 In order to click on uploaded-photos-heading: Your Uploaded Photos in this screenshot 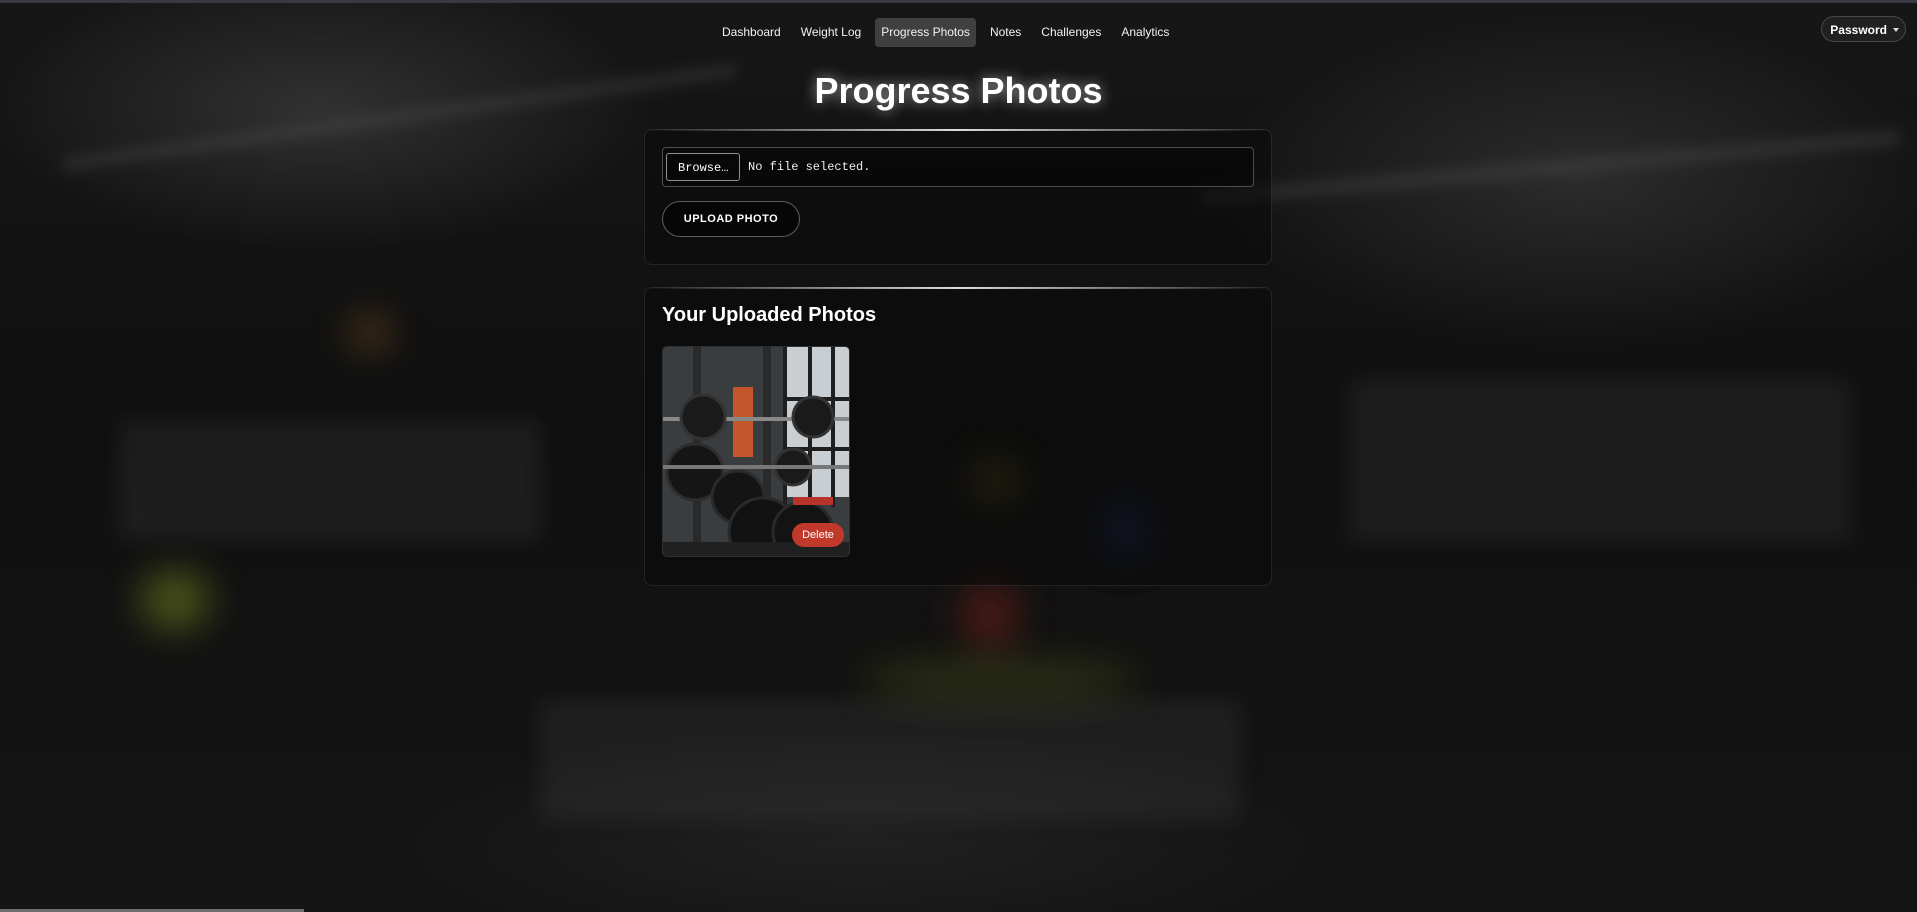, I will do `click(769, 315)`.